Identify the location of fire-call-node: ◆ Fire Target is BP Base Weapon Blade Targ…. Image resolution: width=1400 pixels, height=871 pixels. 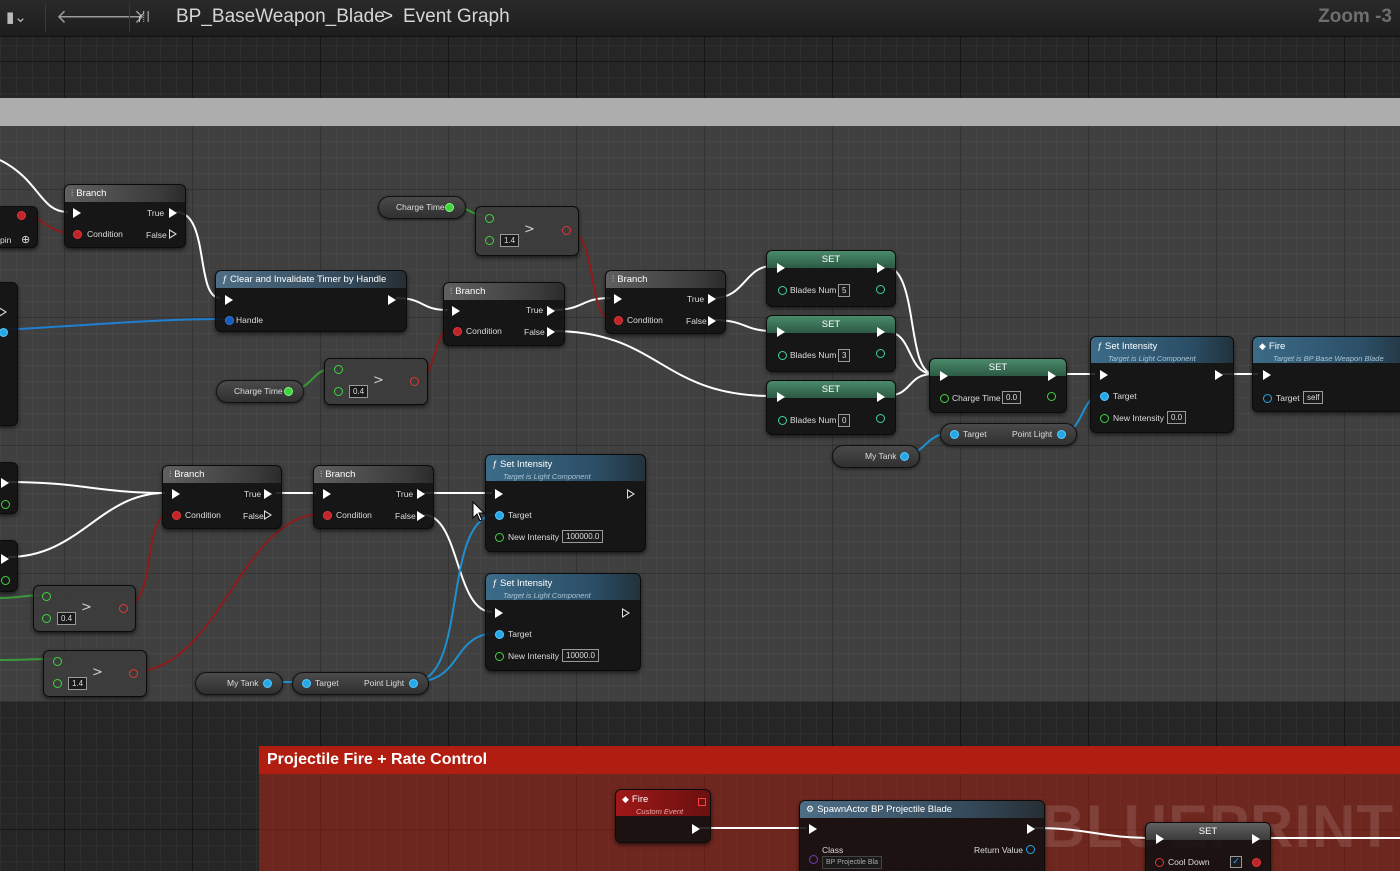
(1326, 374).